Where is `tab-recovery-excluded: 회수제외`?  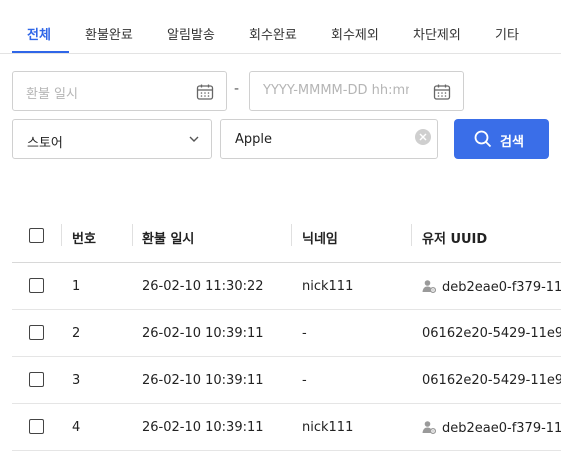
tab-recovery-excluded: 회수제외 is located at coordinates (355, 33).